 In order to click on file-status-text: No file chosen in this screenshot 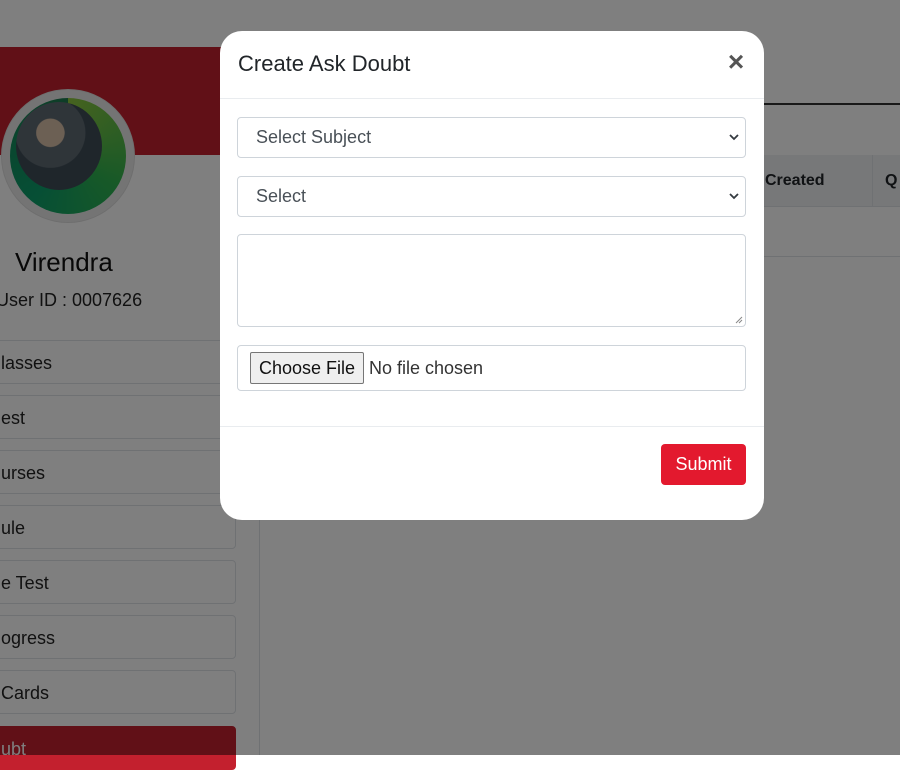, I will do `click(426, 368)`.